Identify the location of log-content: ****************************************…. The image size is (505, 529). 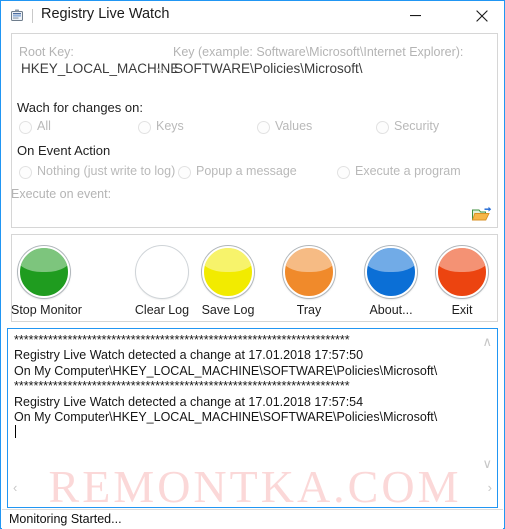
(226, 379).